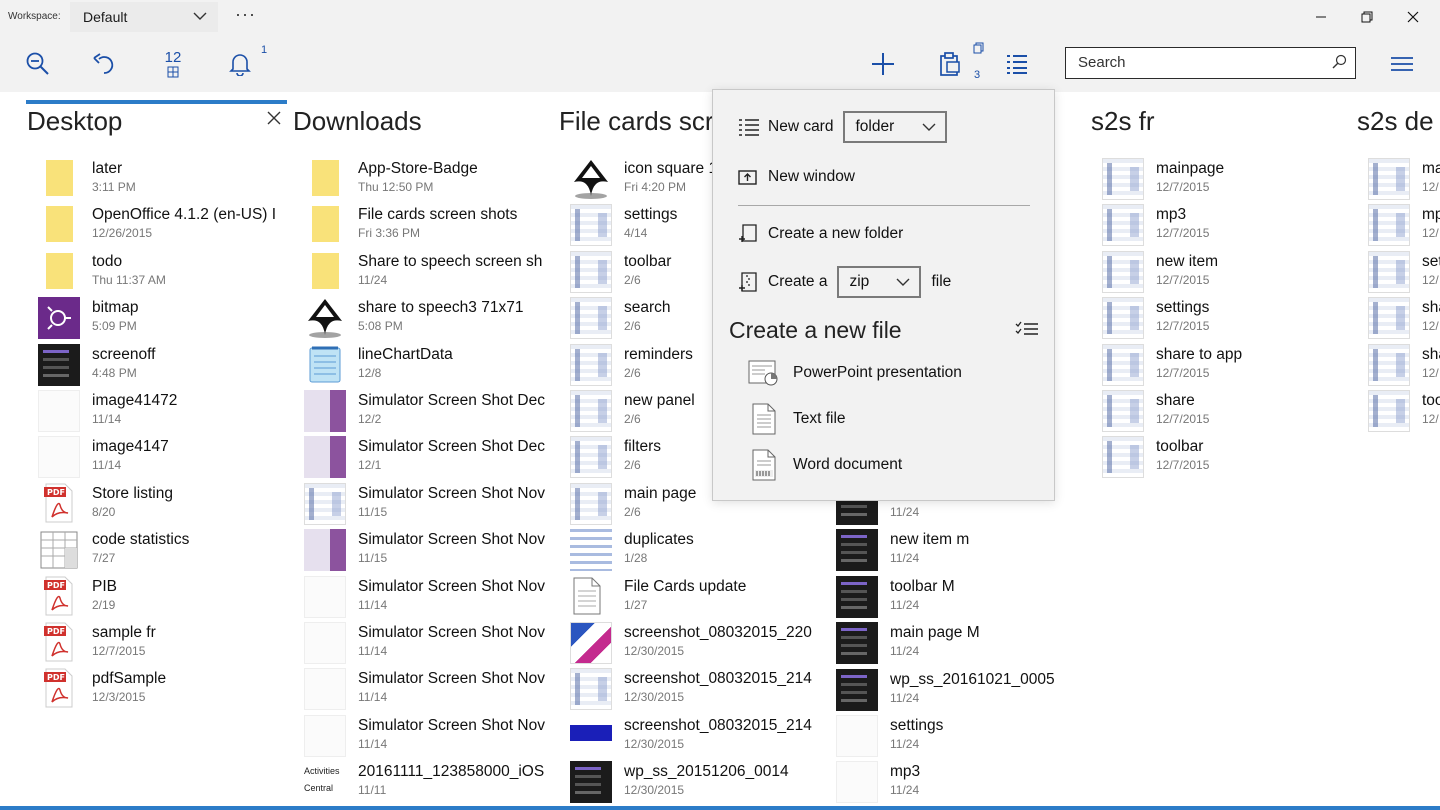 The image size is (1440, 810). What do you see at coordinates (689, 641) in the screenshot?
I see `list-item: screenshot_08032015_220 12/30/2015` at bounding box center [689, 641].